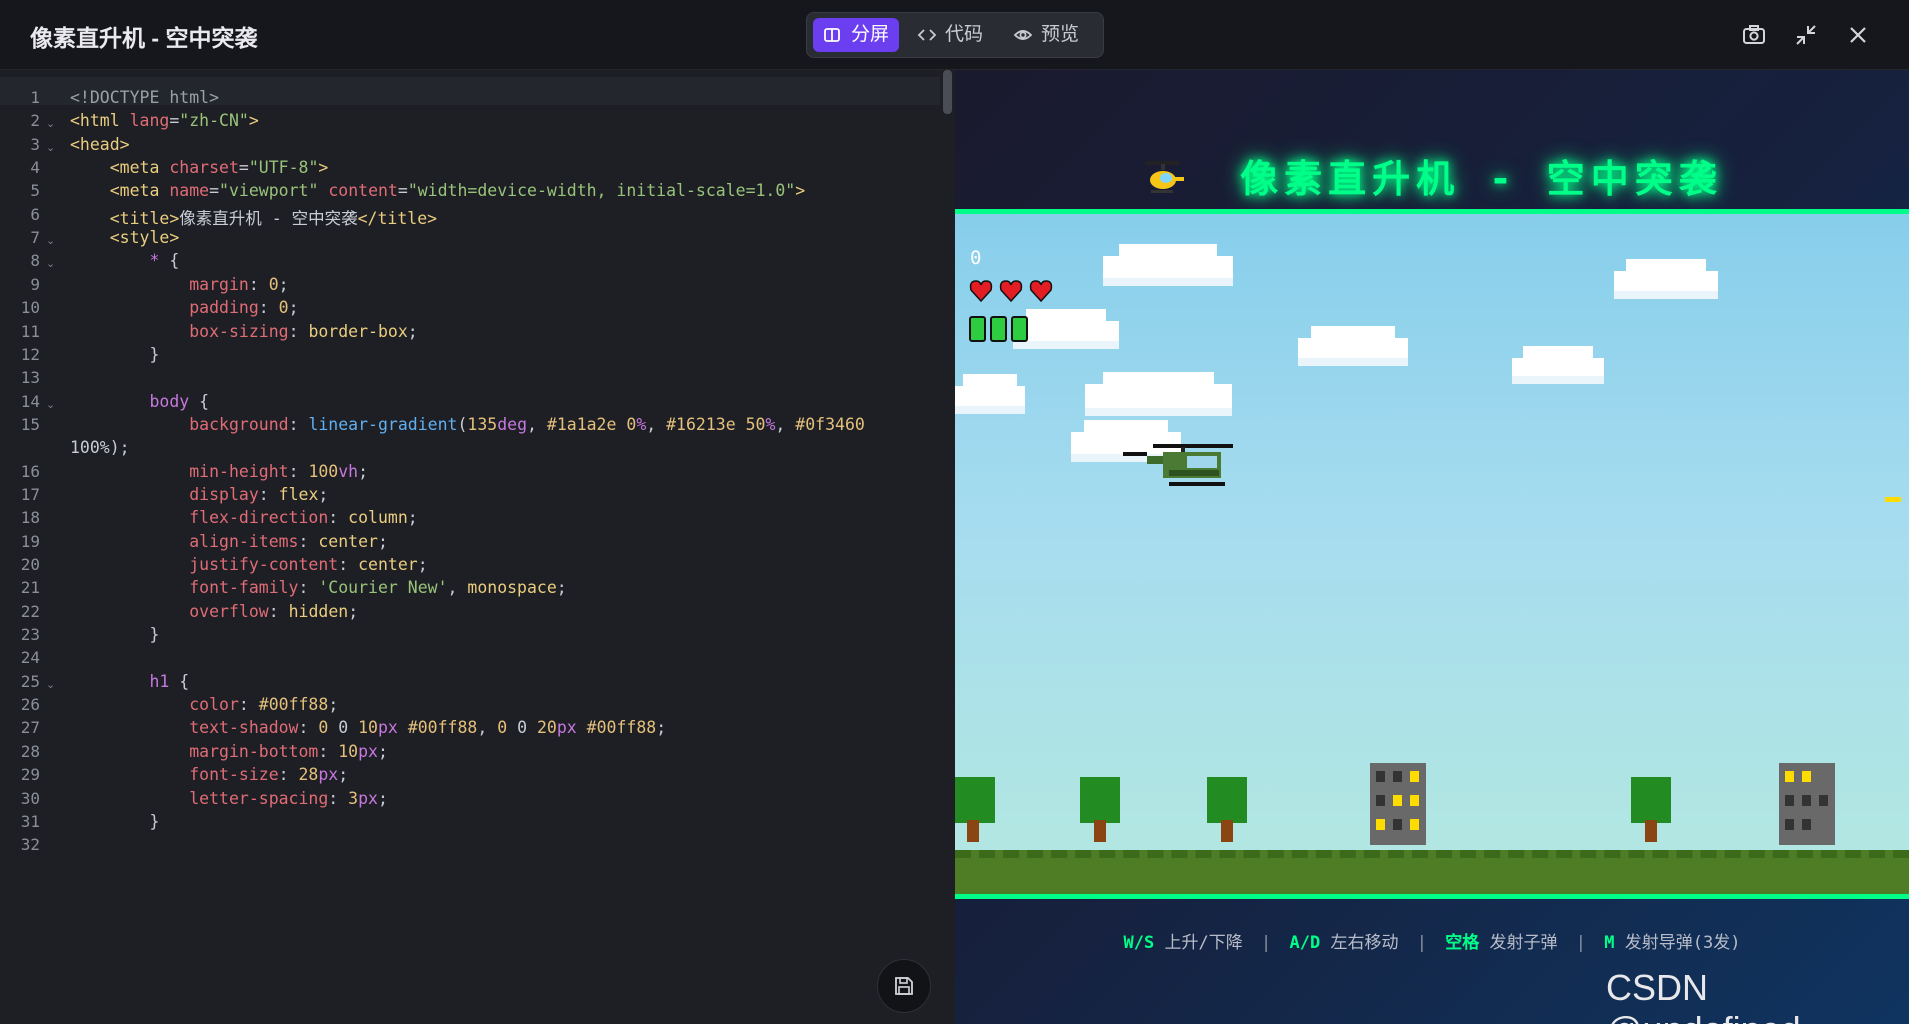 The width and height of the screenshot is (1909, 1024). I want to click on code-line: letter-spacing: 3px;, so click(229, 798).